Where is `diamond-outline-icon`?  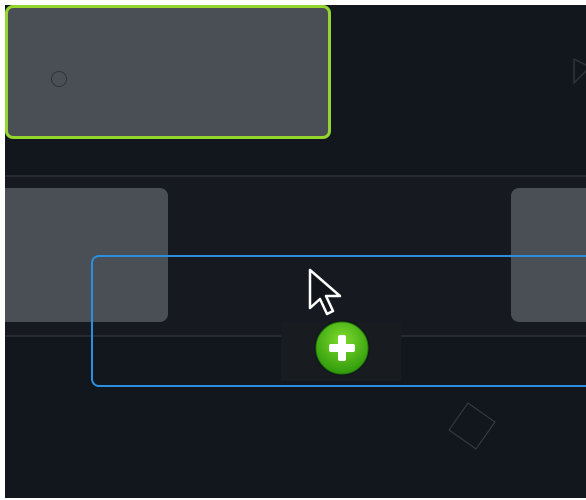 diamond-outline-icon is located at coordinates (472, 426).